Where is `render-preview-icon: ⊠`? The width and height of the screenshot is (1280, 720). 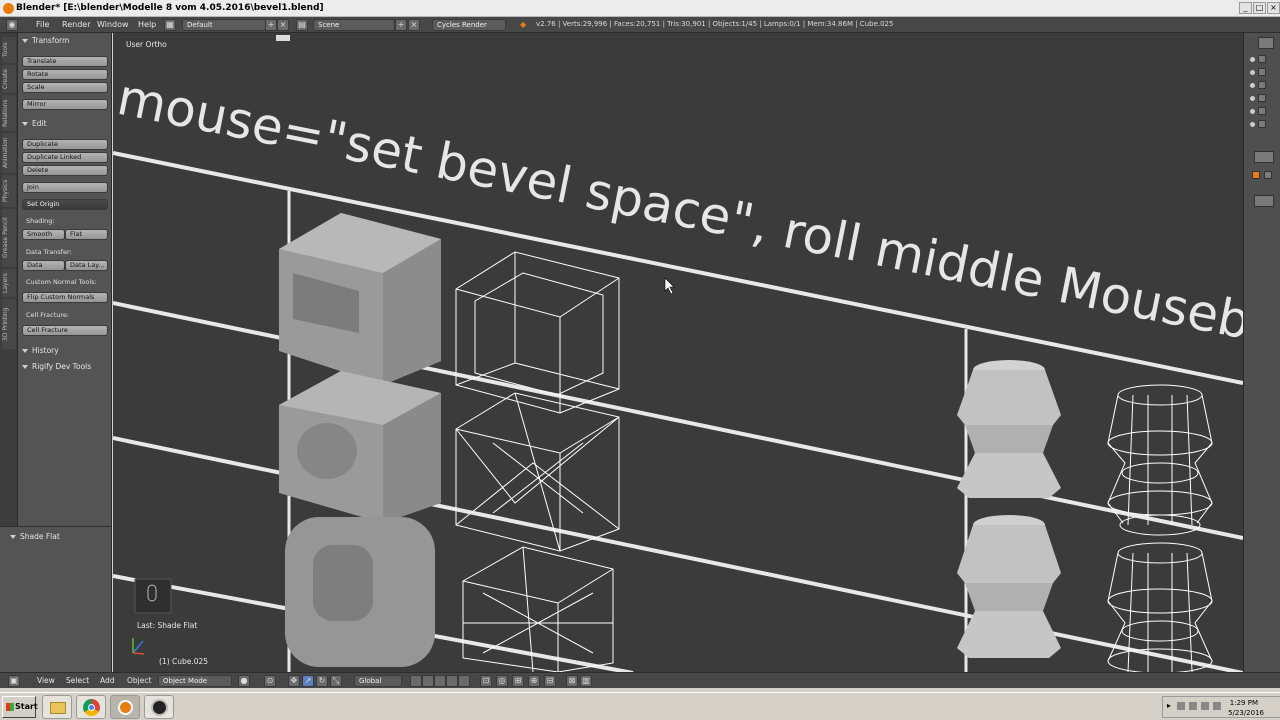
render-preview-icon: ⊠ is located at coordinates (572, 681).